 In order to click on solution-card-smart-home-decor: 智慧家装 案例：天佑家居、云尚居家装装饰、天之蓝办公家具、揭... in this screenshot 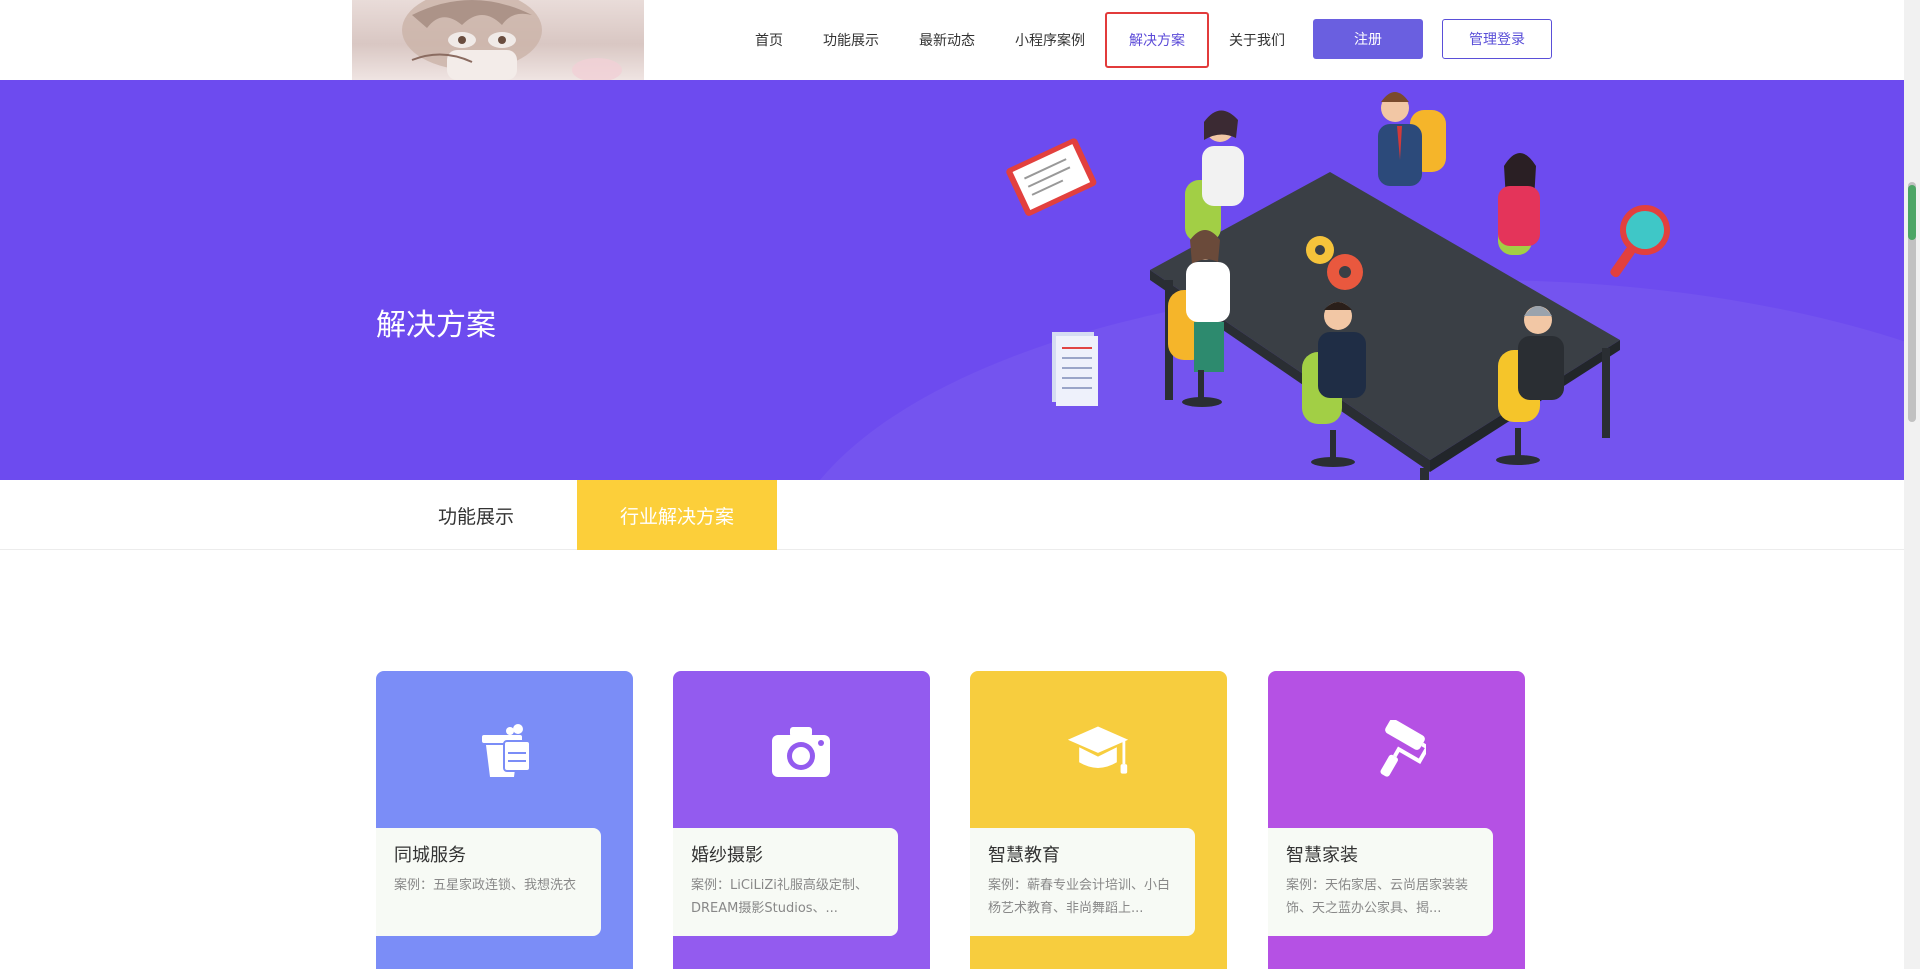, I will do `click(1396, 820)`.